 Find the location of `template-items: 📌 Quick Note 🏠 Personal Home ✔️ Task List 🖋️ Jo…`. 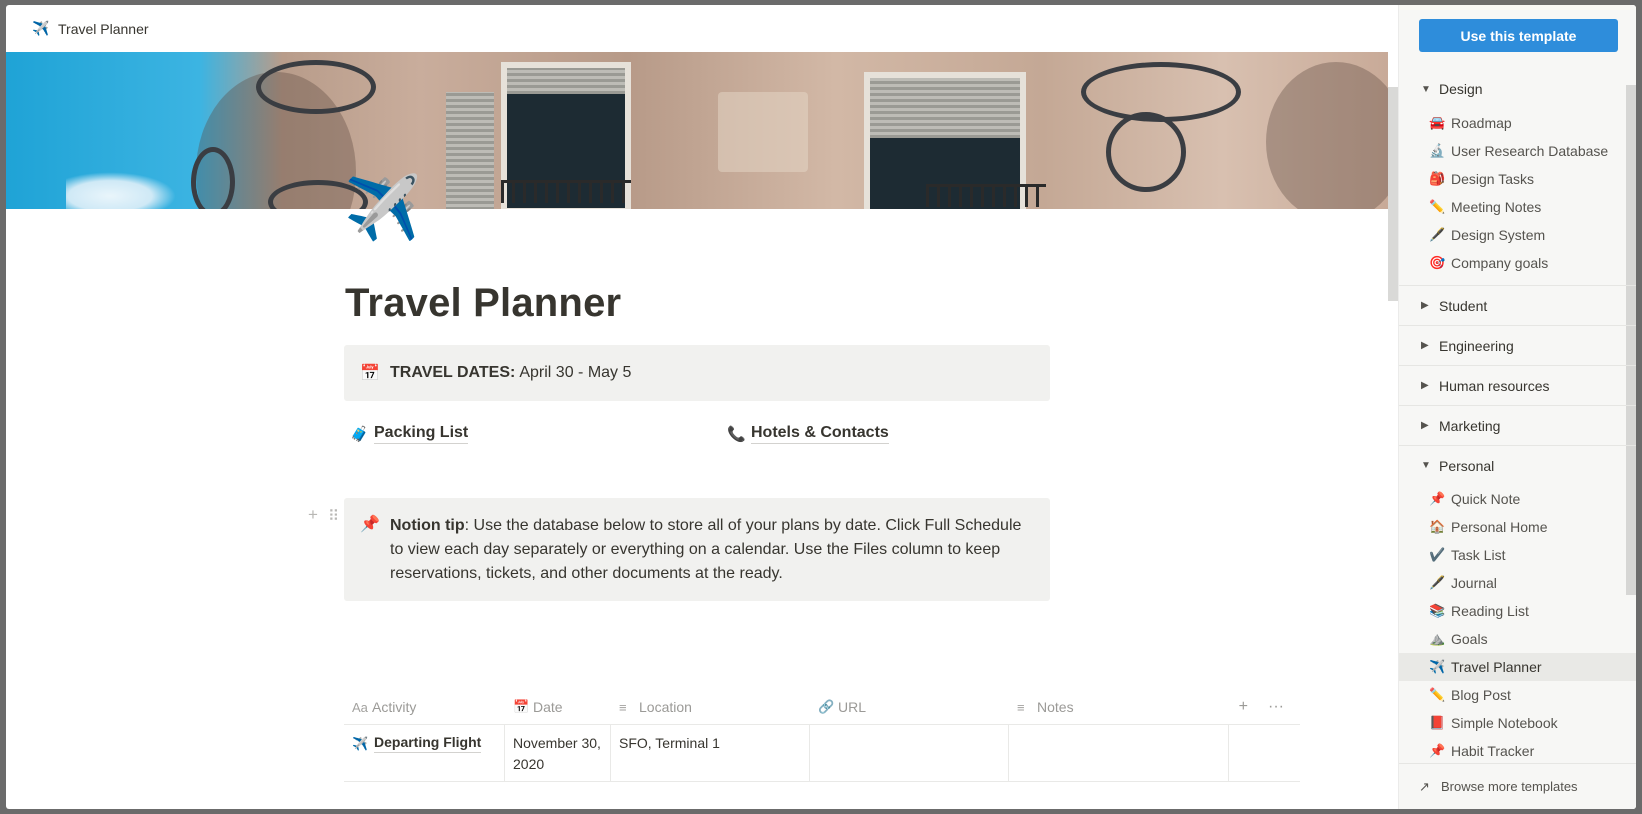

template-items: 📌 Quick Note 🏠 Personal Home ✔️ Task List 🖋️ Jo… is located at coordinates (1517, 629).